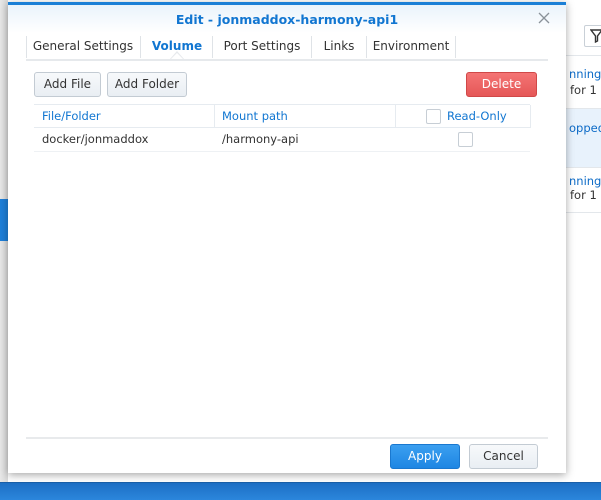 The image size is (601, 500). What do you see at coordinates (455, 47) in the screenshot?
I see `tab-divider` at bounding box center [455, 47].